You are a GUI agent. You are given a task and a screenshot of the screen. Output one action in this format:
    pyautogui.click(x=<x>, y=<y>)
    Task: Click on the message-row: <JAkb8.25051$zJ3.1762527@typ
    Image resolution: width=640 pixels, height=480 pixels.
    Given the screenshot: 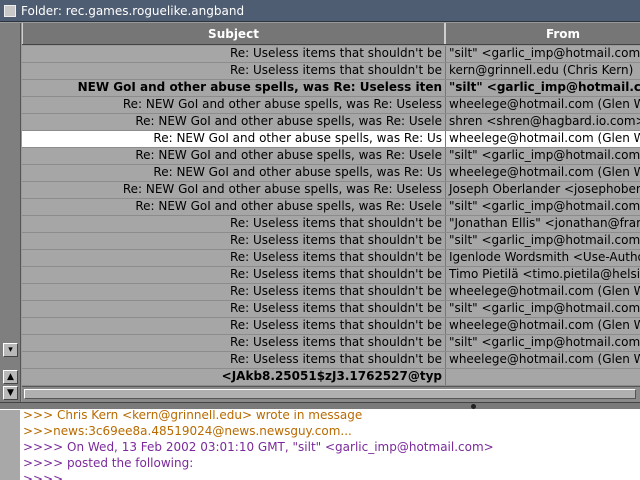 What is the action you would take?
    pyautogui.click(x=331, y=377)
    